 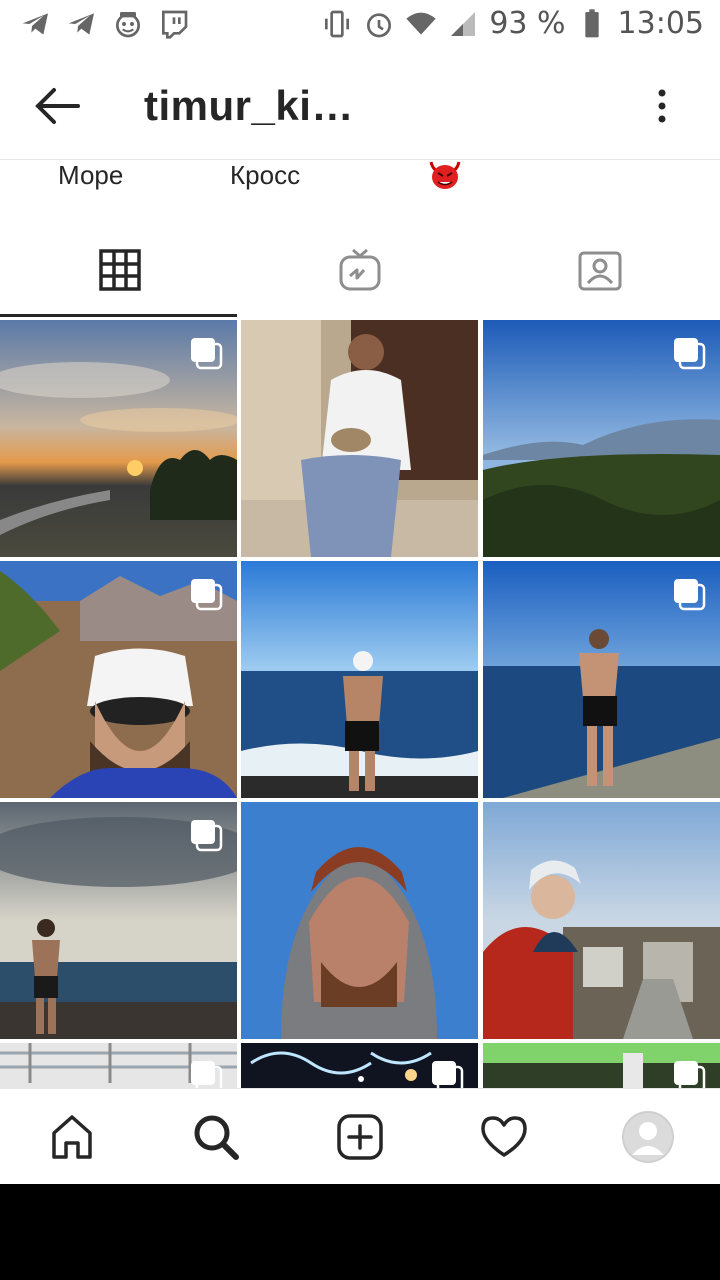 I want to click on monkey-app-icon, so click(x=128, y=24).